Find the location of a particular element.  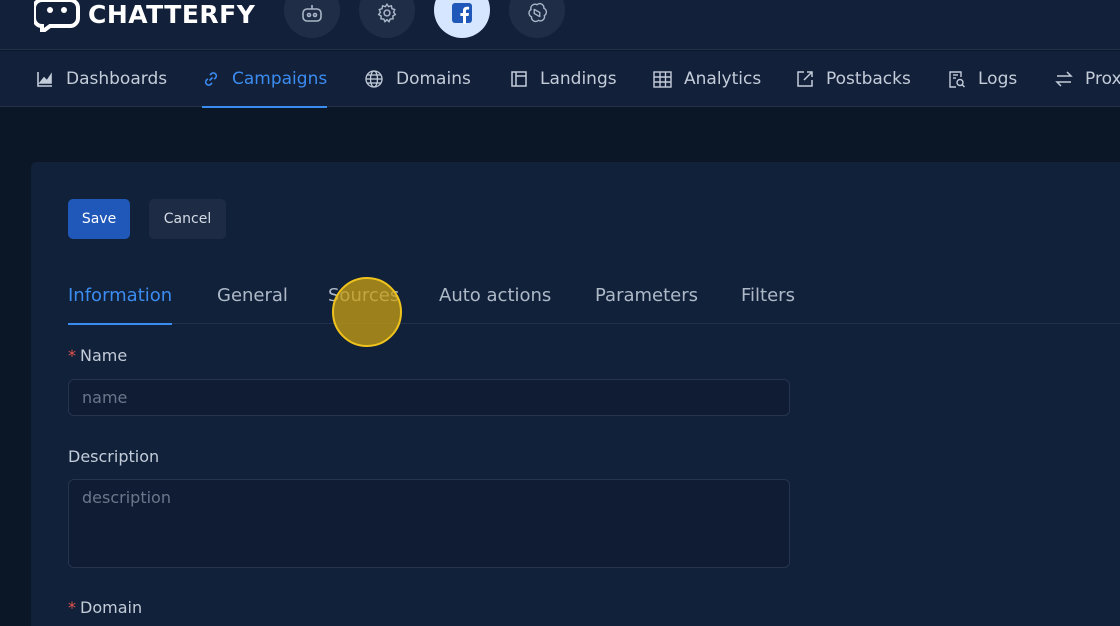

nav-item-postbacks: Postbacks is located at coordinates (853, 79).